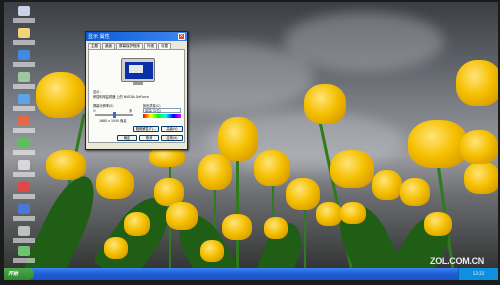 This screenshot has height=285, width=500. Describe the element at coordinates (24, 17) in the screenshot. I see `my-computer-icon` at that location.